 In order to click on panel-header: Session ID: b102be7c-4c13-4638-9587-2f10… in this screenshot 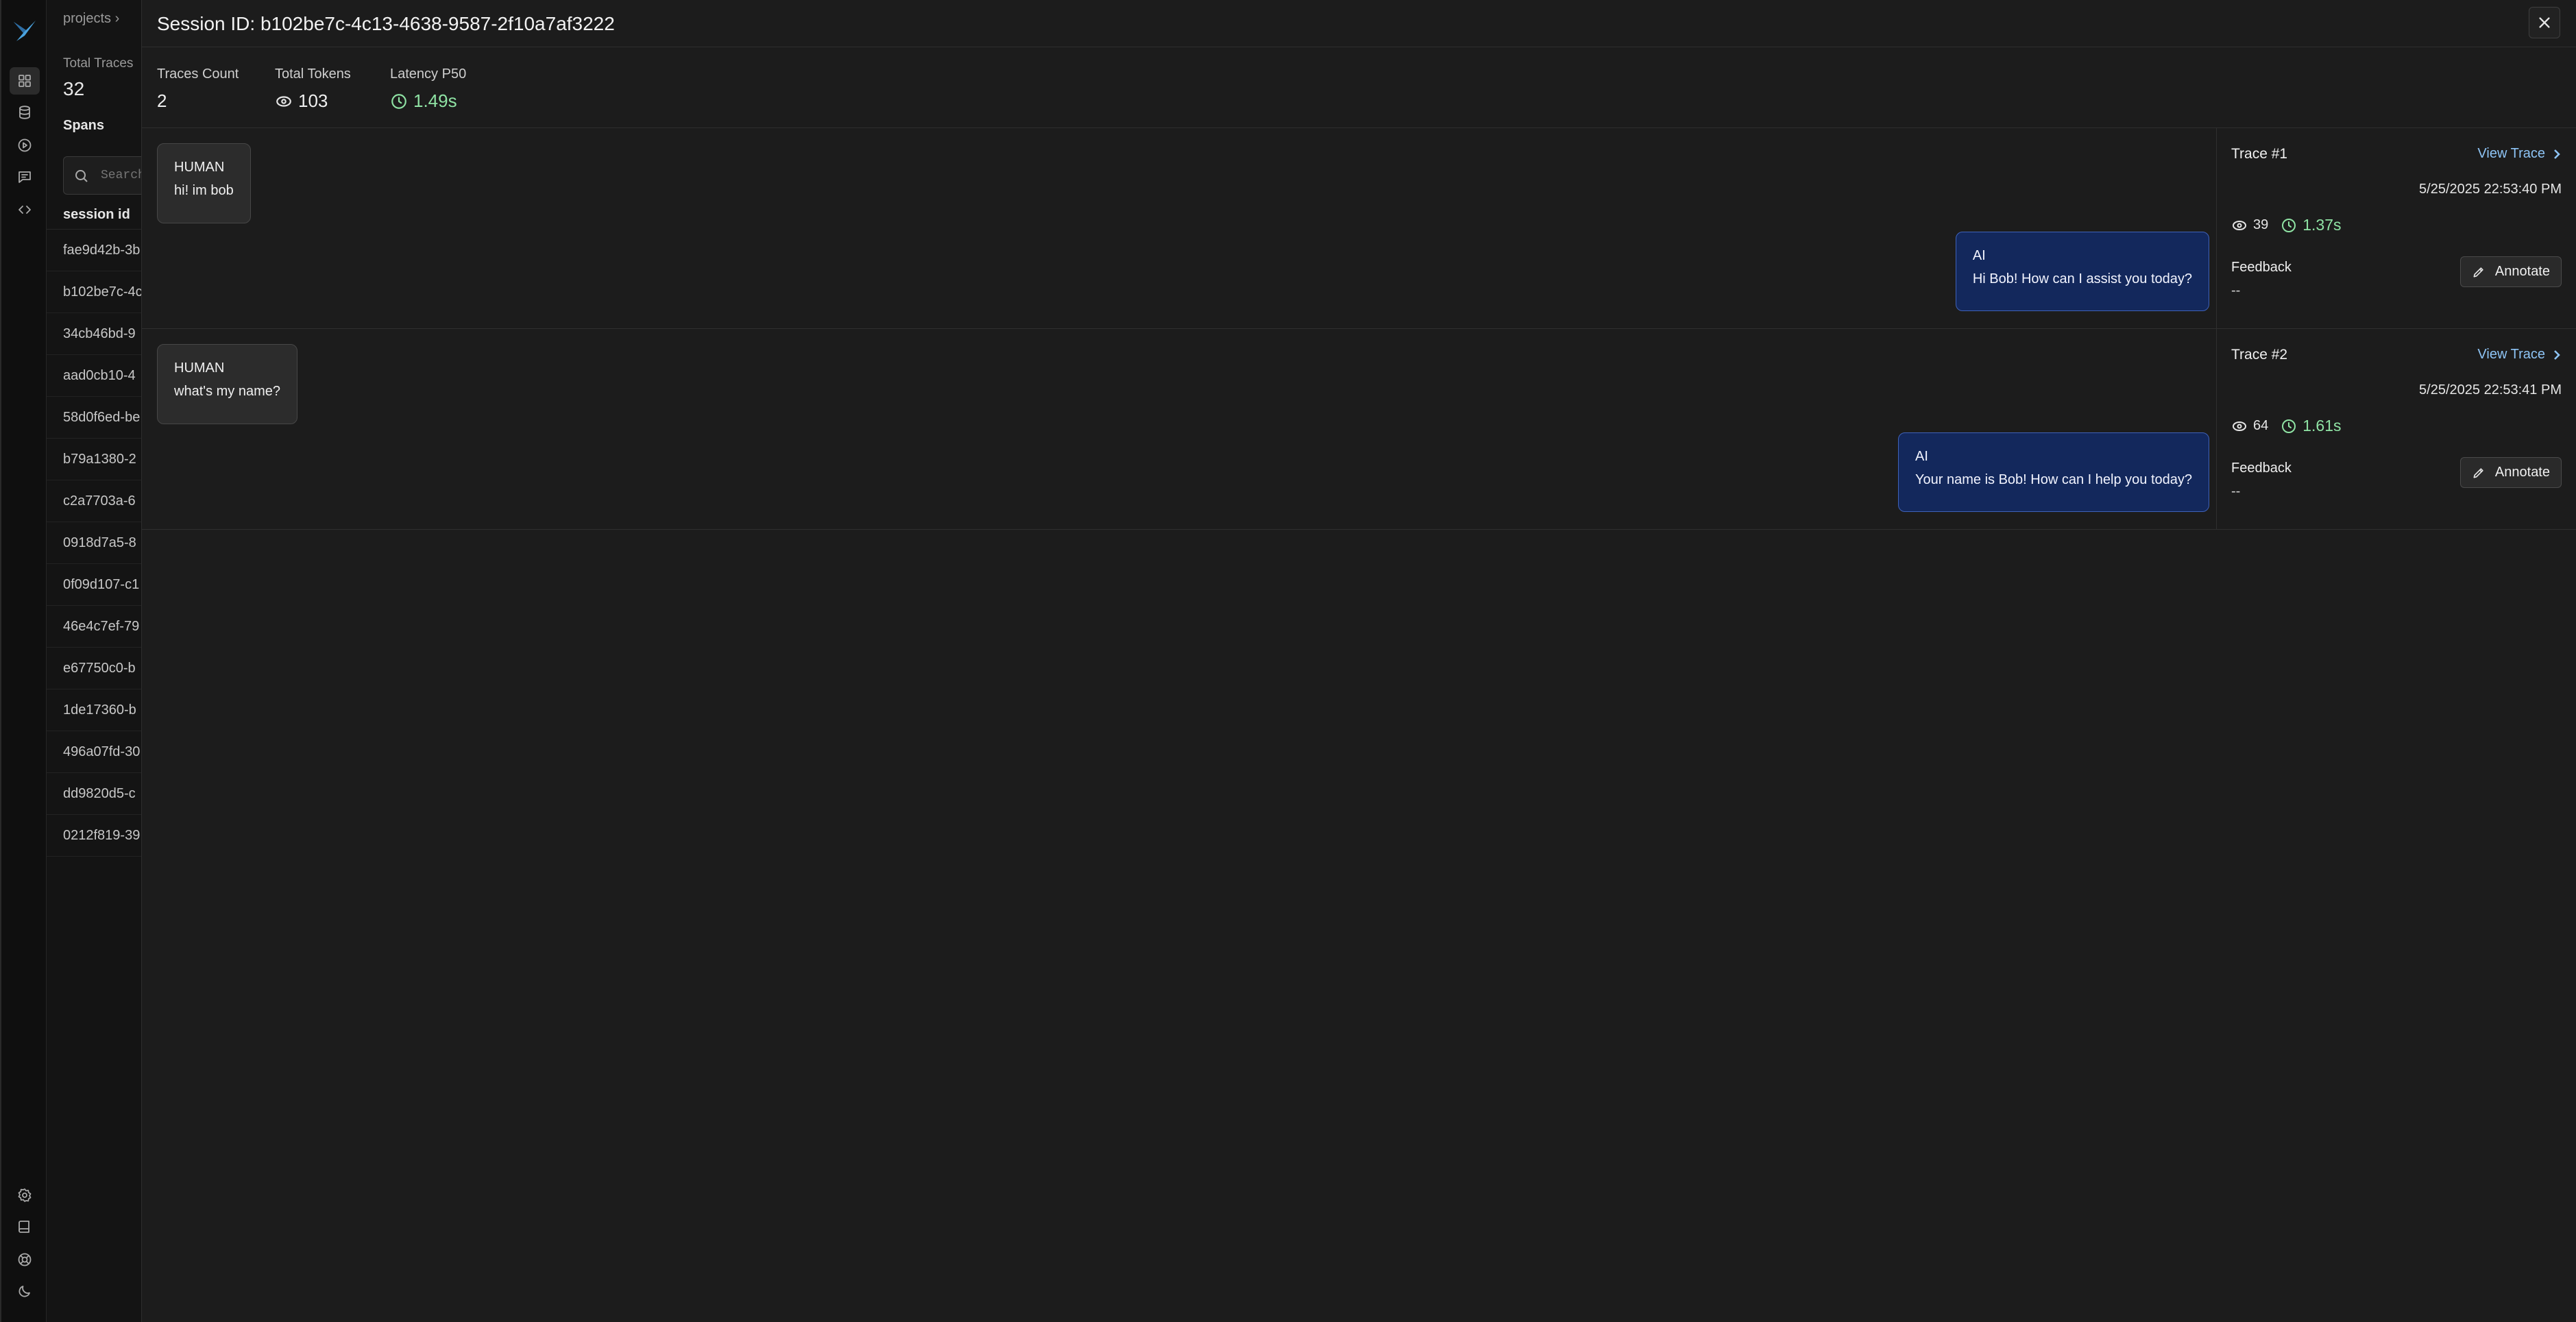, I will do `click(1359, 23)`.